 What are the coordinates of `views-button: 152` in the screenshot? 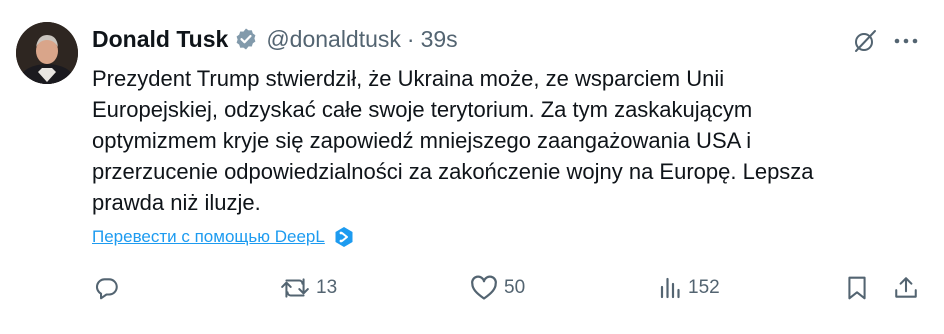 It's located at (689, 288).